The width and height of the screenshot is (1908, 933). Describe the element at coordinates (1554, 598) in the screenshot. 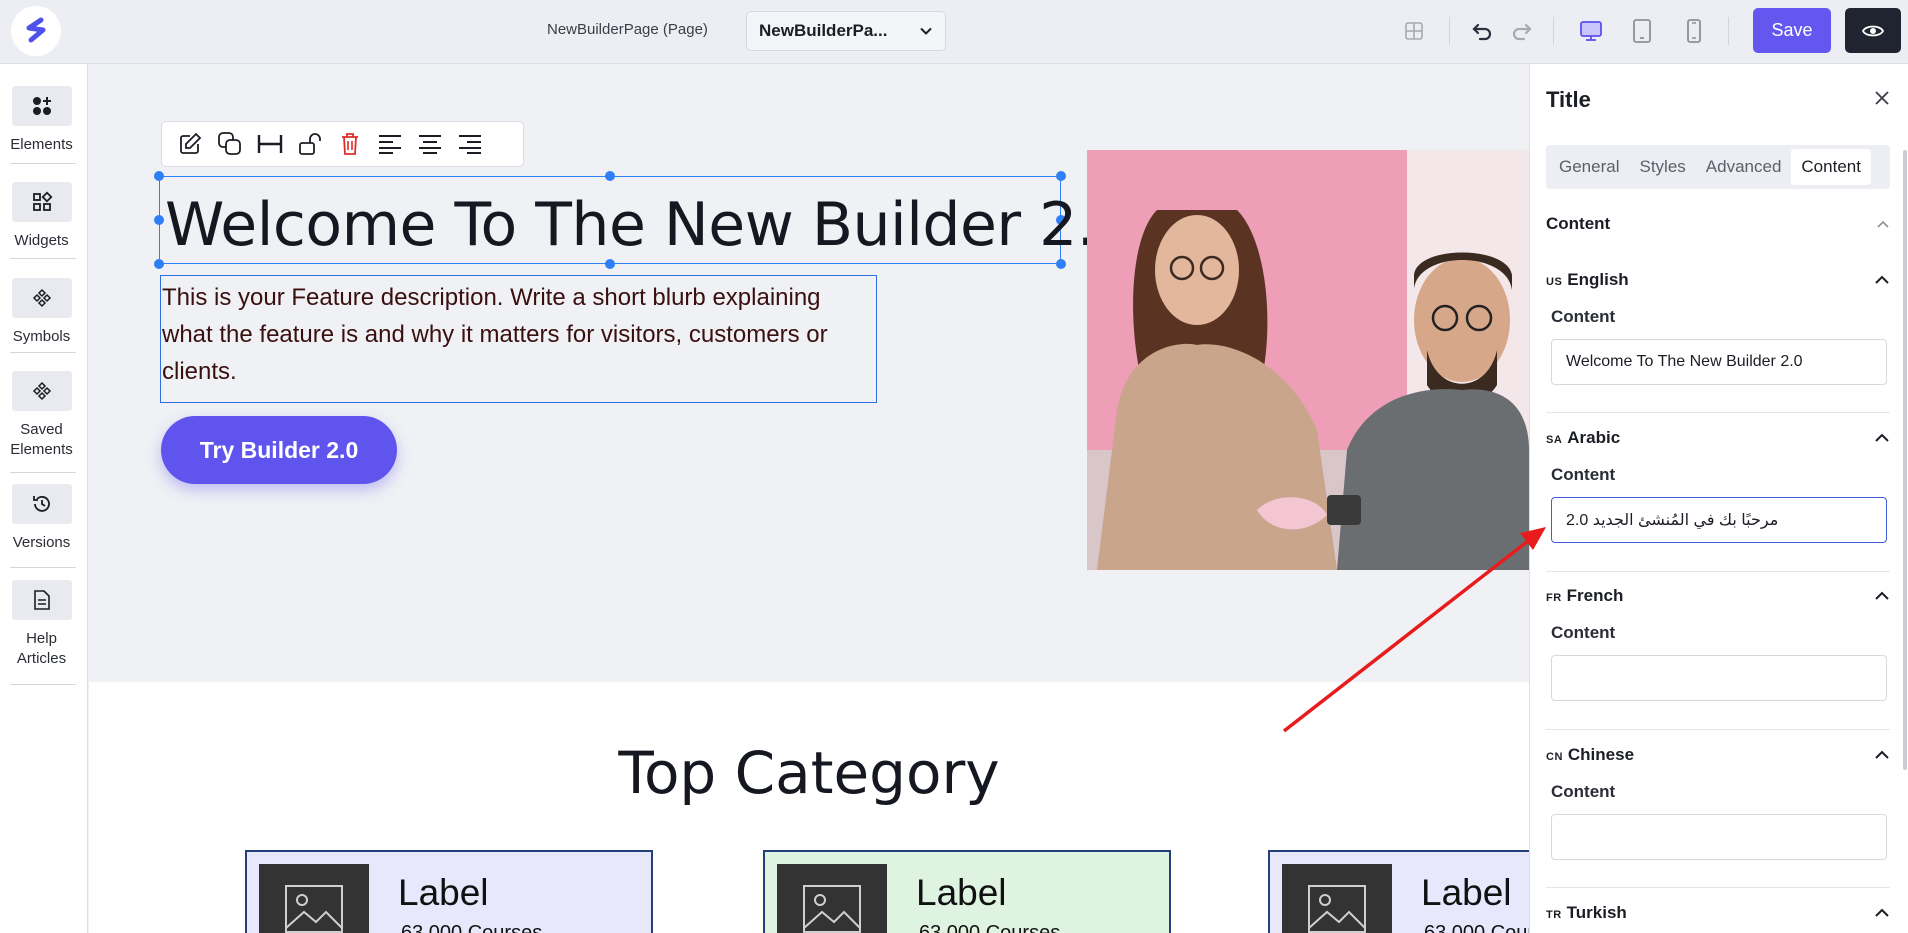

I see `language-code: FR` at that location.